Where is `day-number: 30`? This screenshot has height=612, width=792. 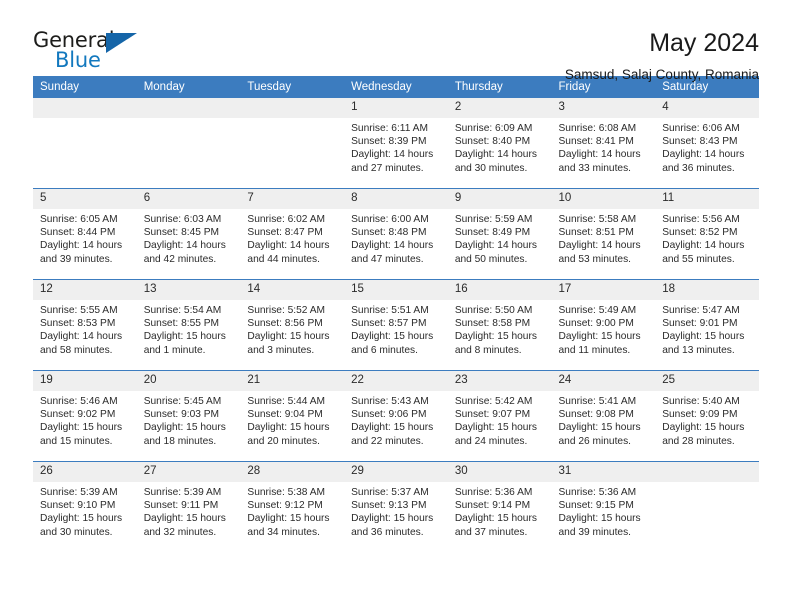
day-number: 30 is located at coordinates (499, 472).